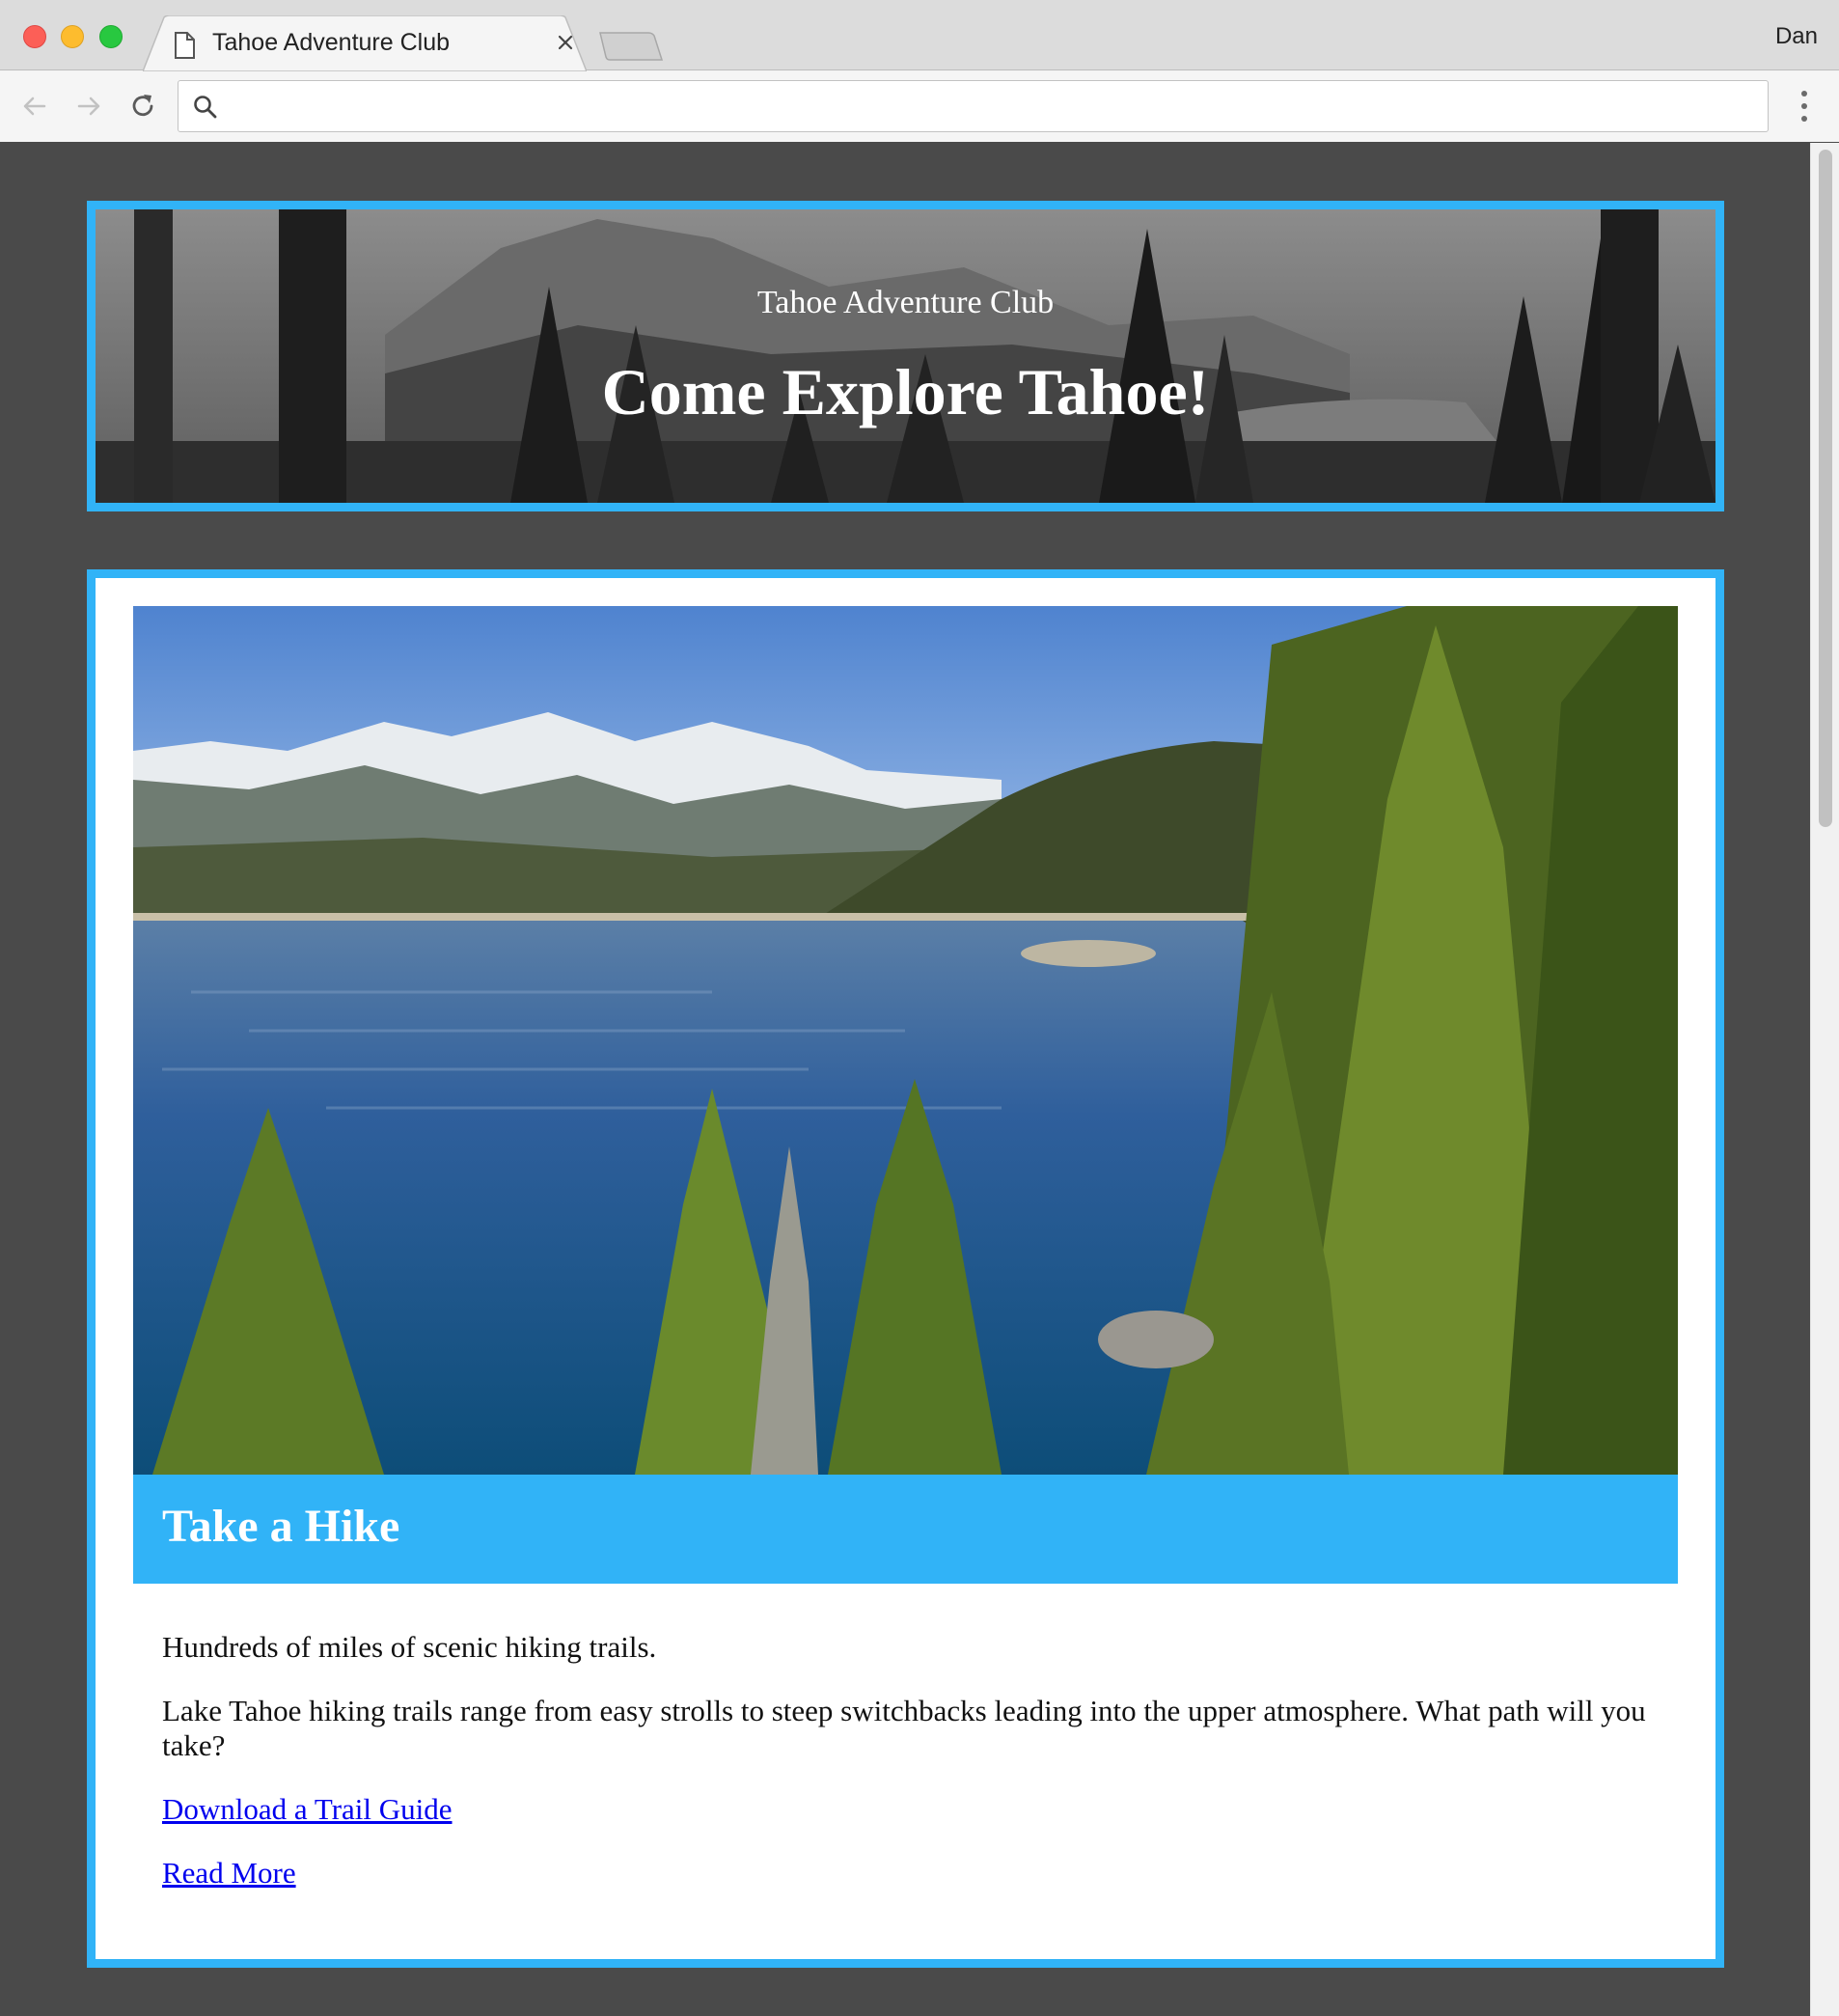  I want to click on hero-banner: Tahoe Adventure Club Come Explore Tahoe!, so click(905, 356).